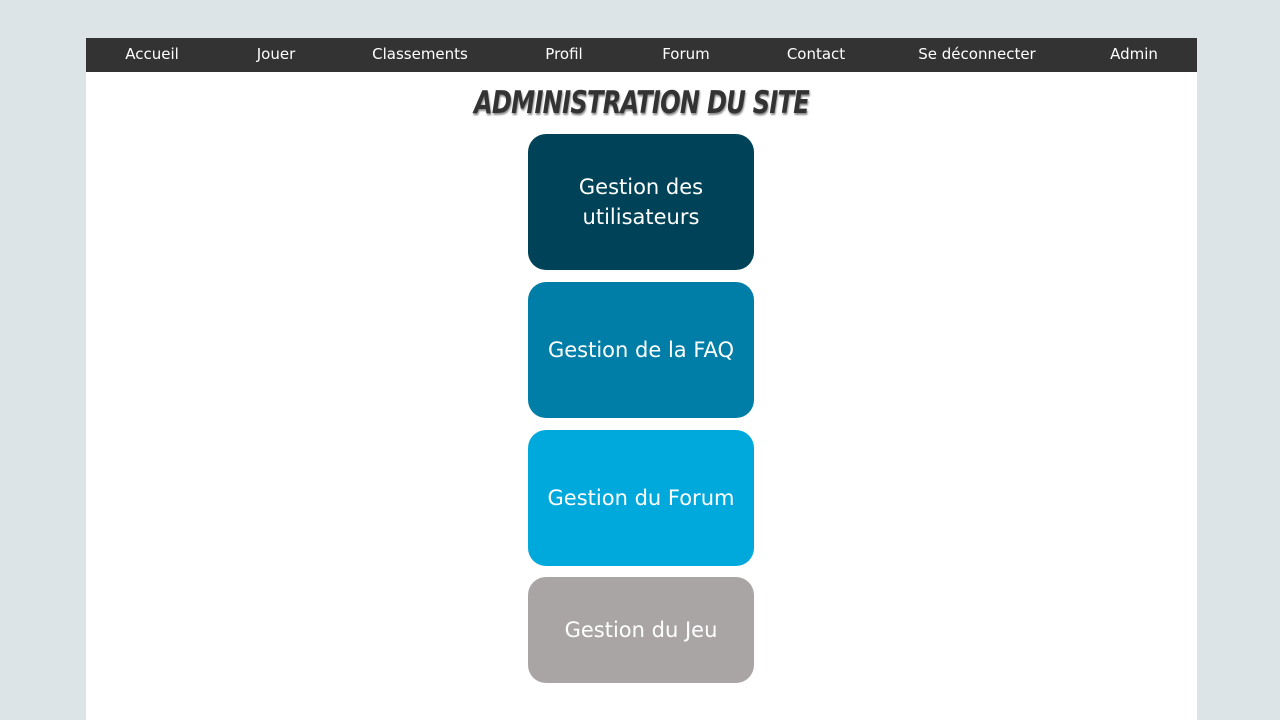  I want to click on game-management-button: Gestion du Jeu, so click(641, 630).